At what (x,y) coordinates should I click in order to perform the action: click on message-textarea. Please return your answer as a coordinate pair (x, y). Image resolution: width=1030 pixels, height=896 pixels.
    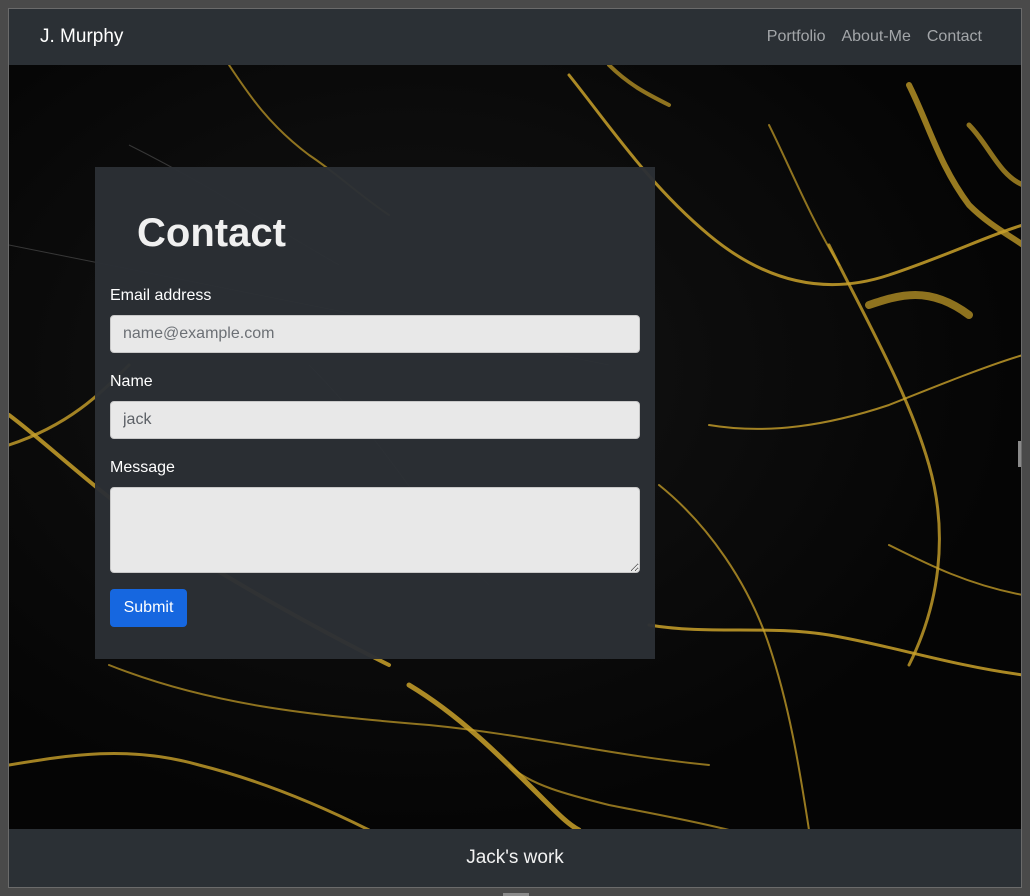
    Looking at the image, I should click on (375, 530).